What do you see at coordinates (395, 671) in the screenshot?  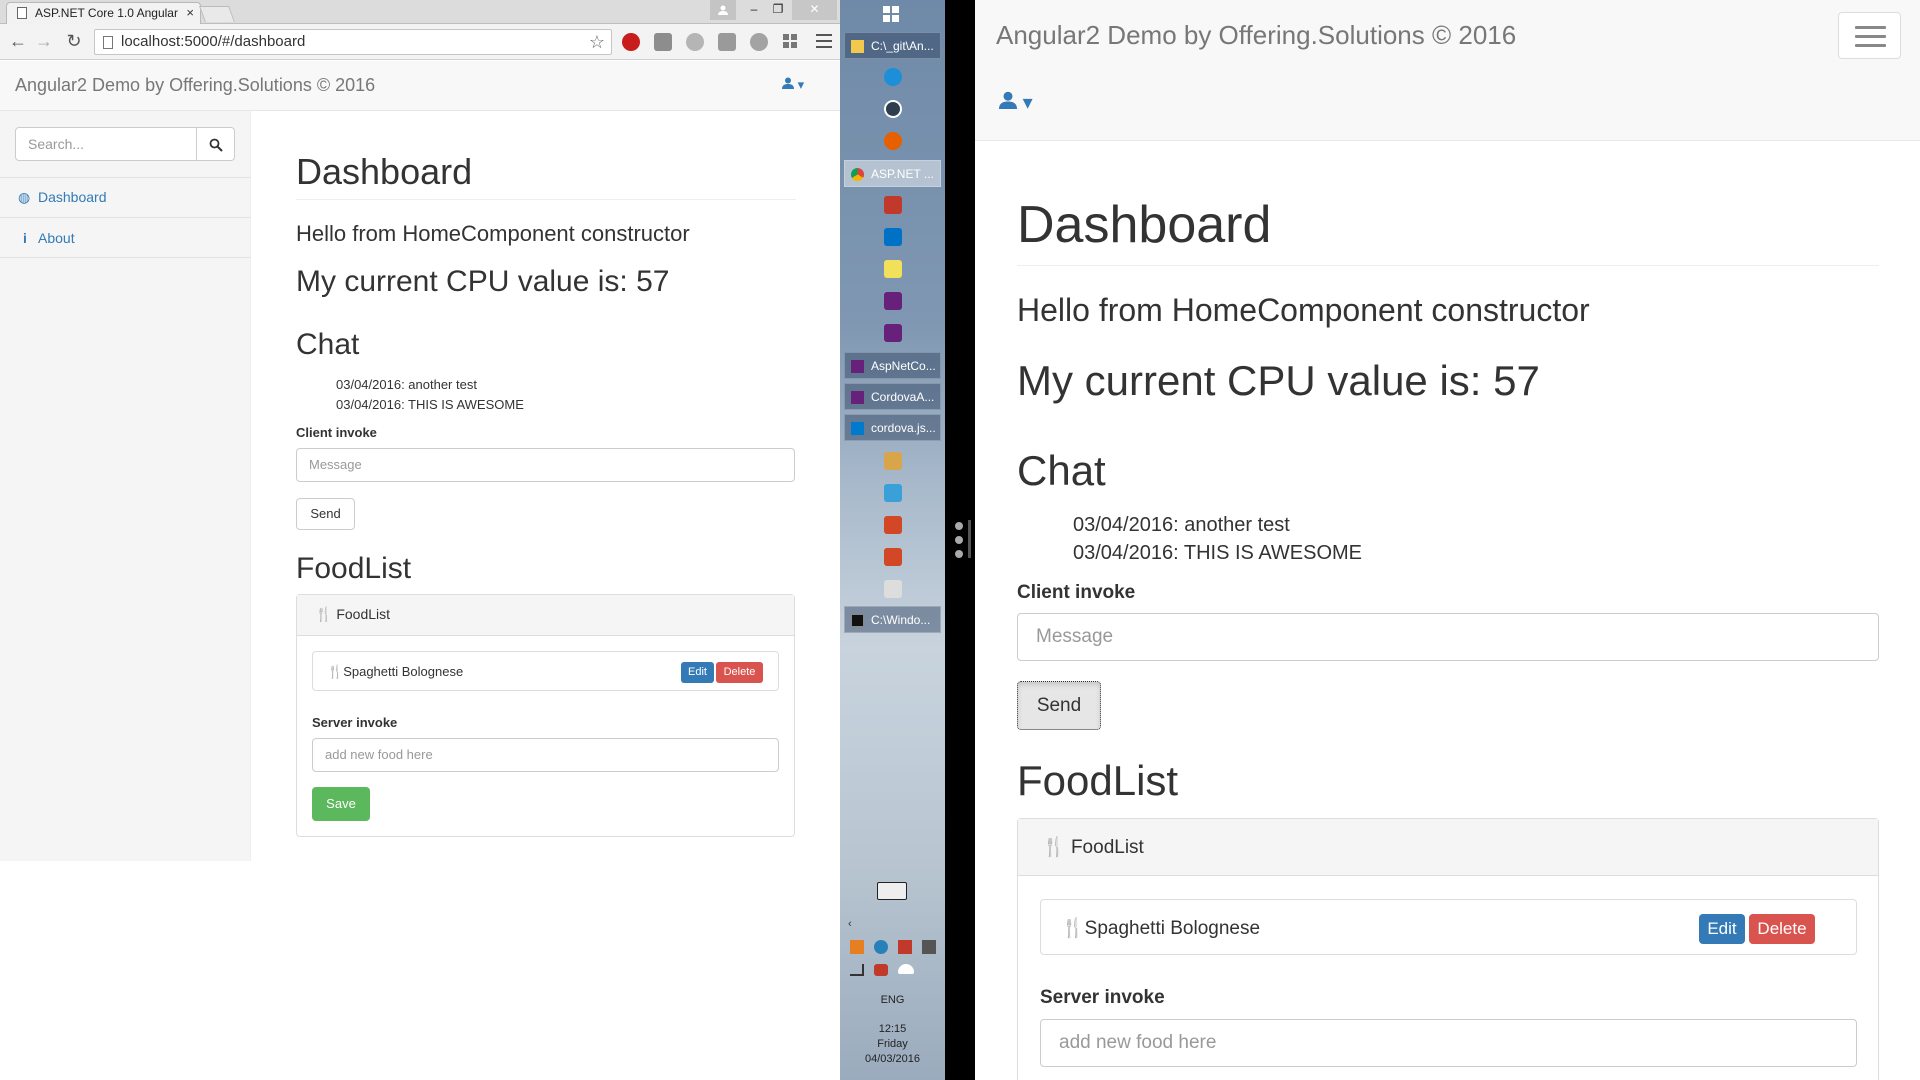 I see `food-item-name: 🍴Spaghetti Bolognese` at bounding box center [395, 671].